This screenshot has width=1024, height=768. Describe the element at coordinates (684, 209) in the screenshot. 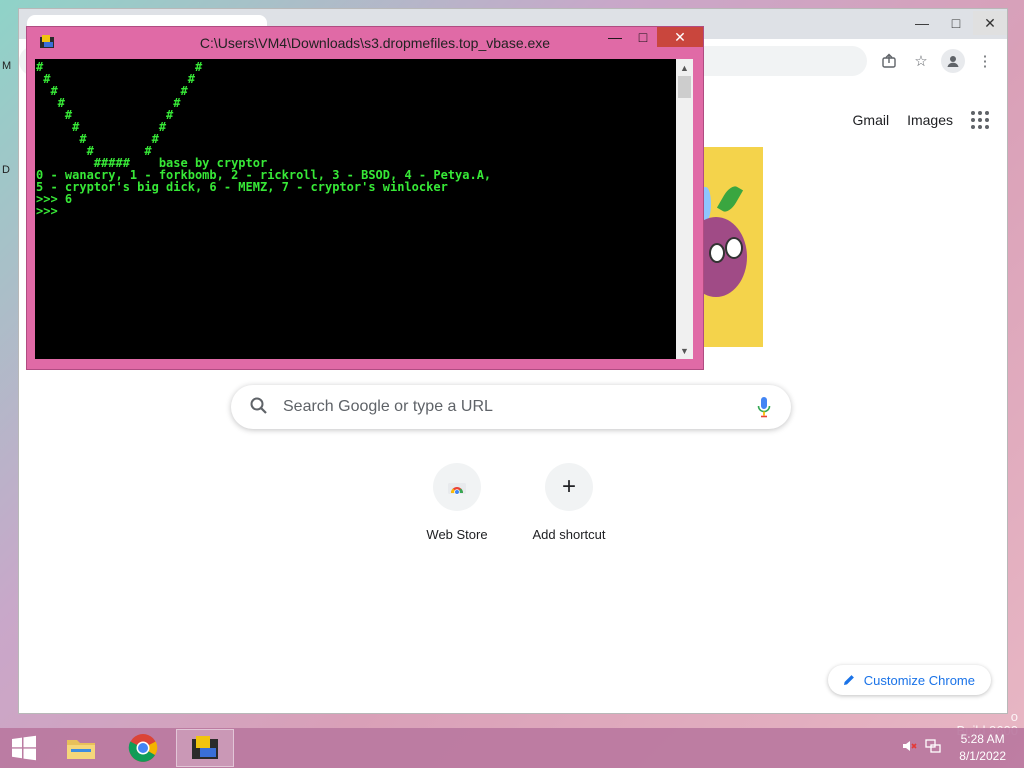

I see `console-scrollbar: ▲ ▼` at that location.